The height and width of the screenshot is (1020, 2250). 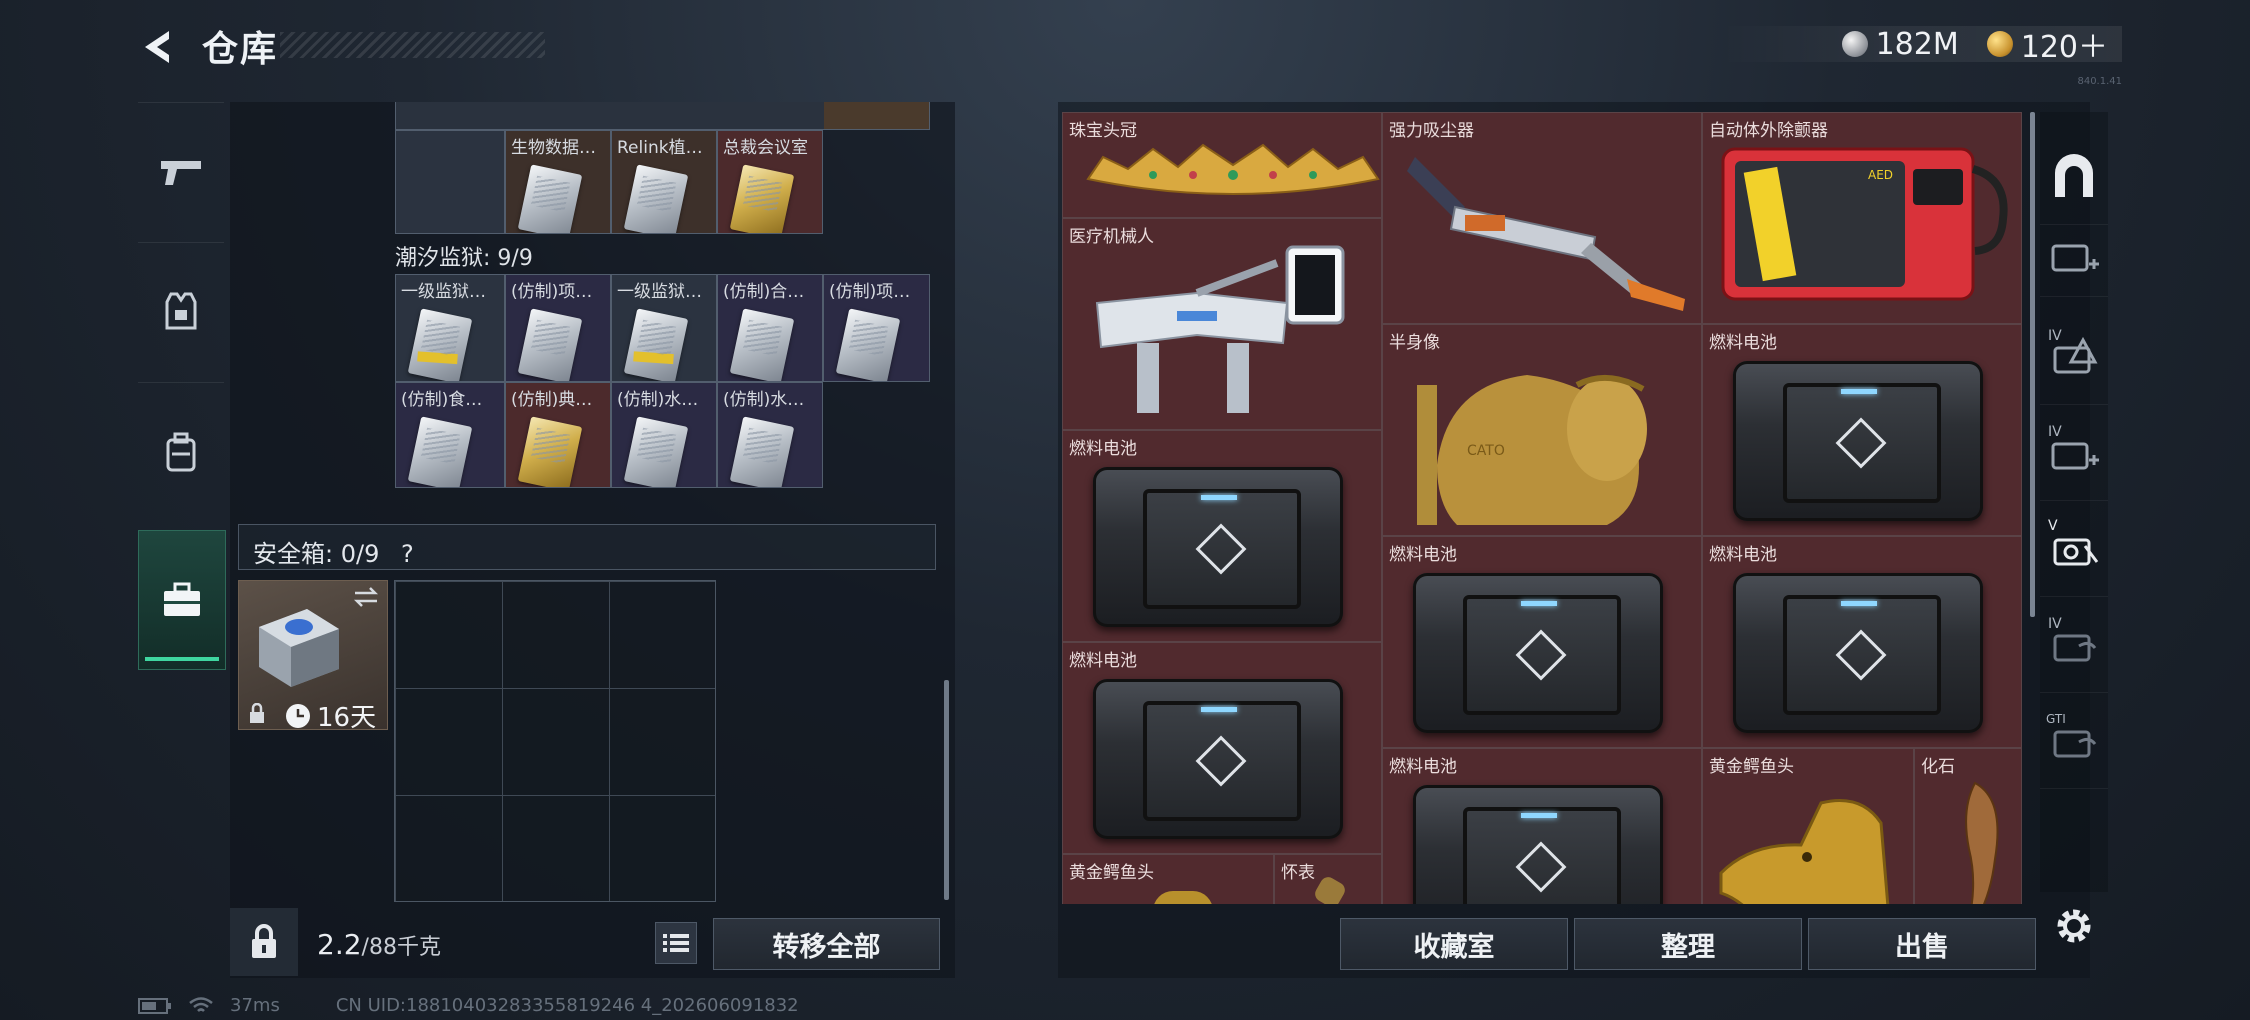 I want to click on tab-storage-home, so click(x=2074, y=176).